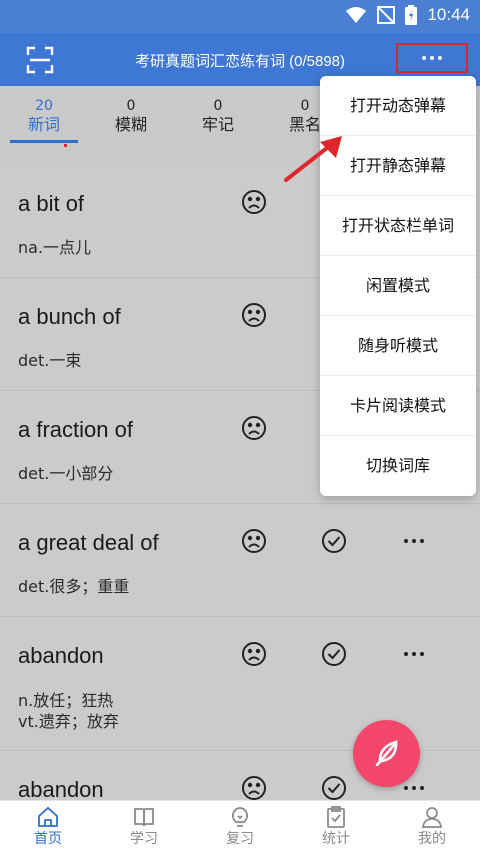 The height and width of the screenshot is (853, 480). I want to click on tab-label: 模糊, so click(130, 124).